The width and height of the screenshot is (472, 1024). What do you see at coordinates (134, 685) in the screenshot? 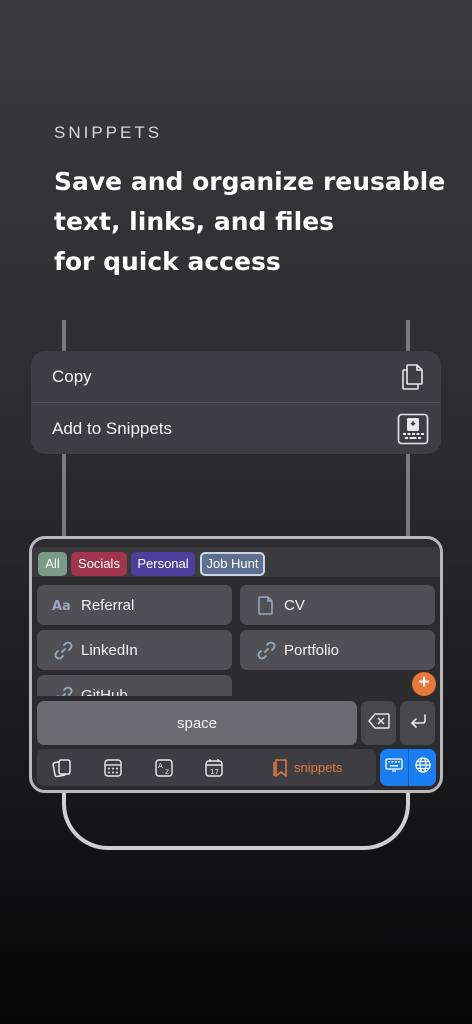
I see `snippet-github: GitHub` at bounding box center [134, 685].